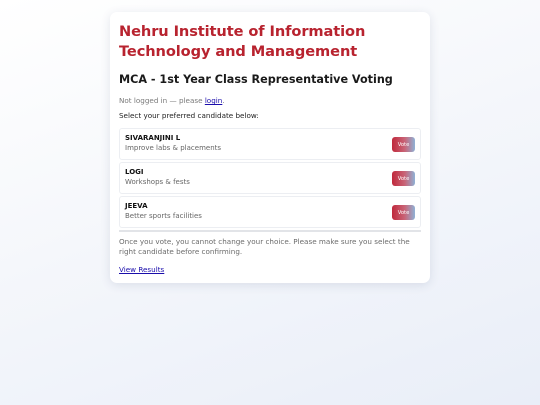 Image resolution: width=540 pixels, height=405 pixels. What do you see at coordinates (163, 216) in the screenshot?
I see `candidate-description: Better sports facilities` at bounding box center [163, 216].